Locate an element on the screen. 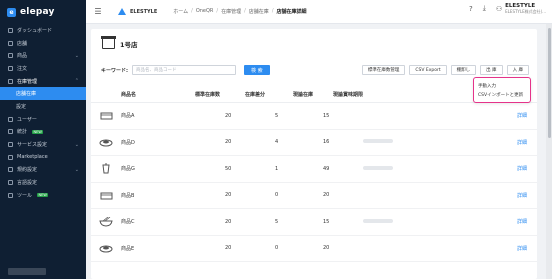 The image size is (552, 279). sidebar-item-inventory-settings: 設定 is located at coordinates (43, 106).